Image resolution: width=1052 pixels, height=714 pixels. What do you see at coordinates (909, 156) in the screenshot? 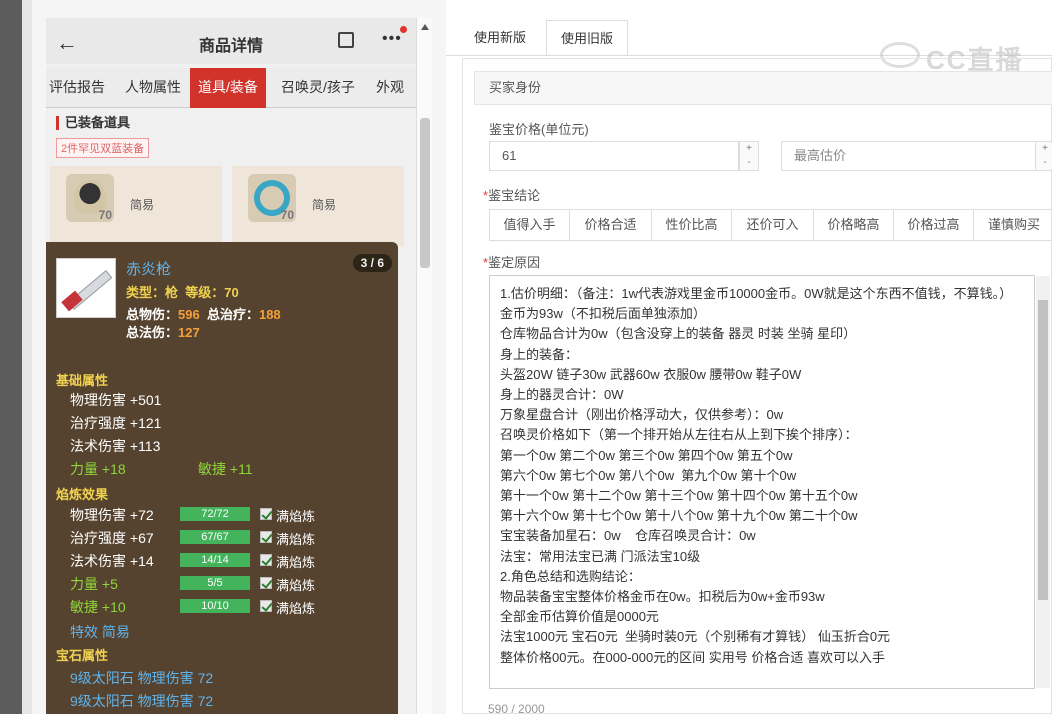
I see `max-price-input: 最高估价` at bounding box center [909, 156].